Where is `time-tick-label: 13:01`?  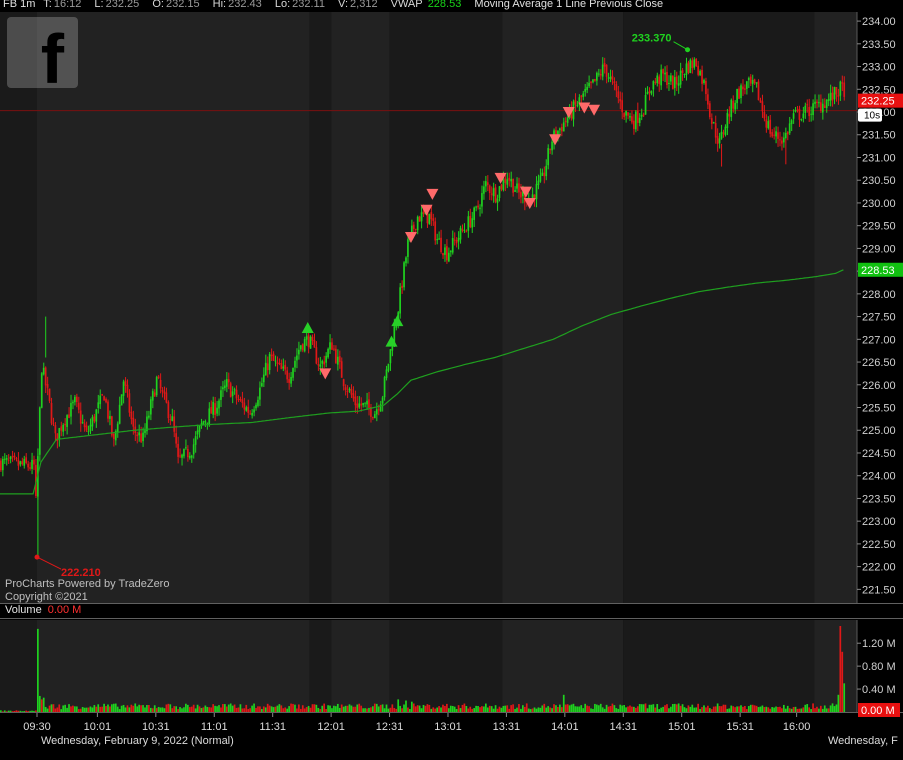 time-tick-label: 13:01 is located at coordinates (448, 727).